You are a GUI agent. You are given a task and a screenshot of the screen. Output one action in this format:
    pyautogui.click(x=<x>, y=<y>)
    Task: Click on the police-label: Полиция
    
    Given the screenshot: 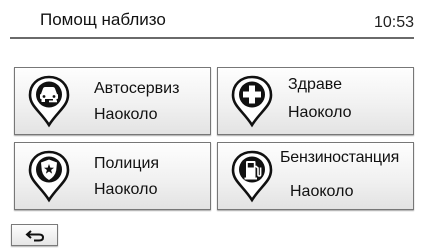 What is the action you would take?
    pyautogui.click(x=127, y=163)
    